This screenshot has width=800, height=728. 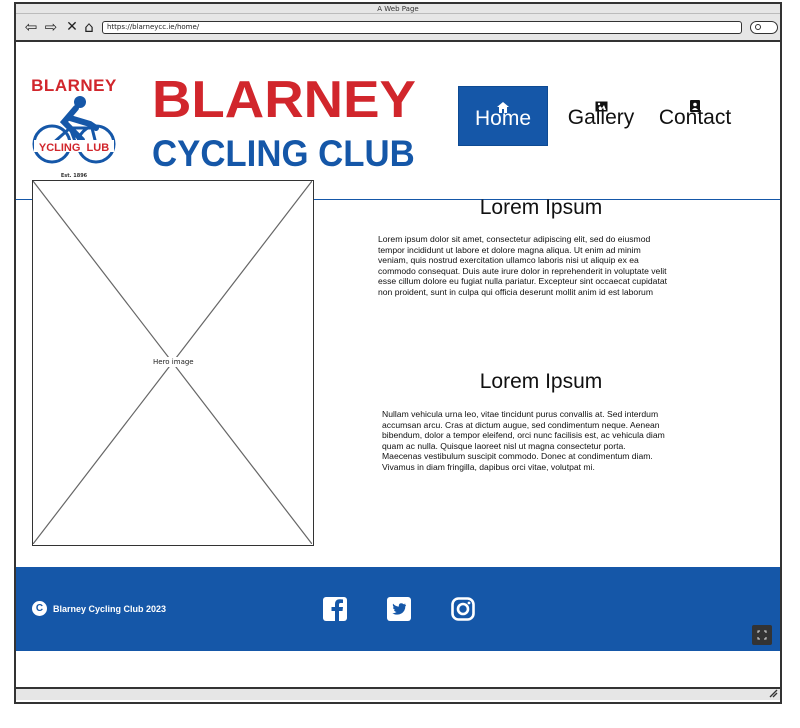 What do you see at coordinates (758, 27) in the screenshot?
I see `search-icon` at bounding box center [758, 27].